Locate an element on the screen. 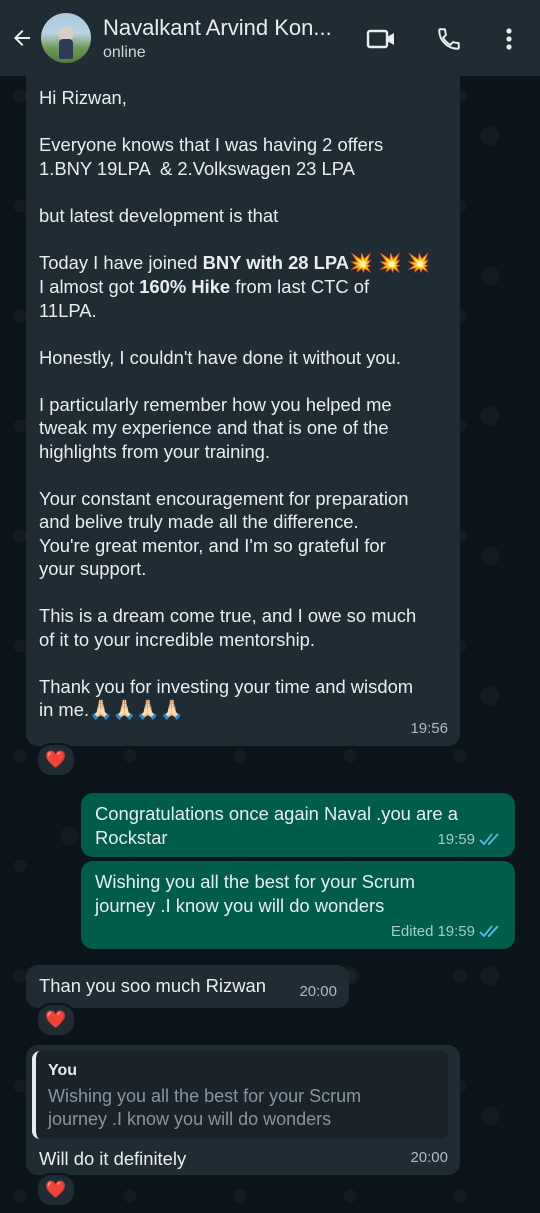 The width and height of the screenshot is (540, 1213). message-meta: 19:56 is located at coordinates (429, 729).